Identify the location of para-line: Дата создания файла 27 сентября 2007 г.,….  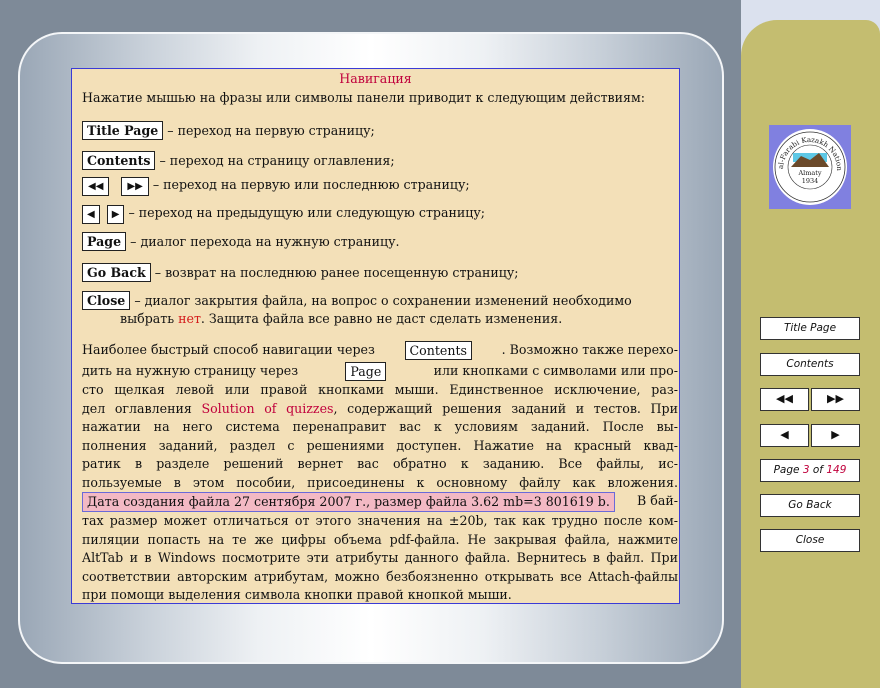
(380, 502).